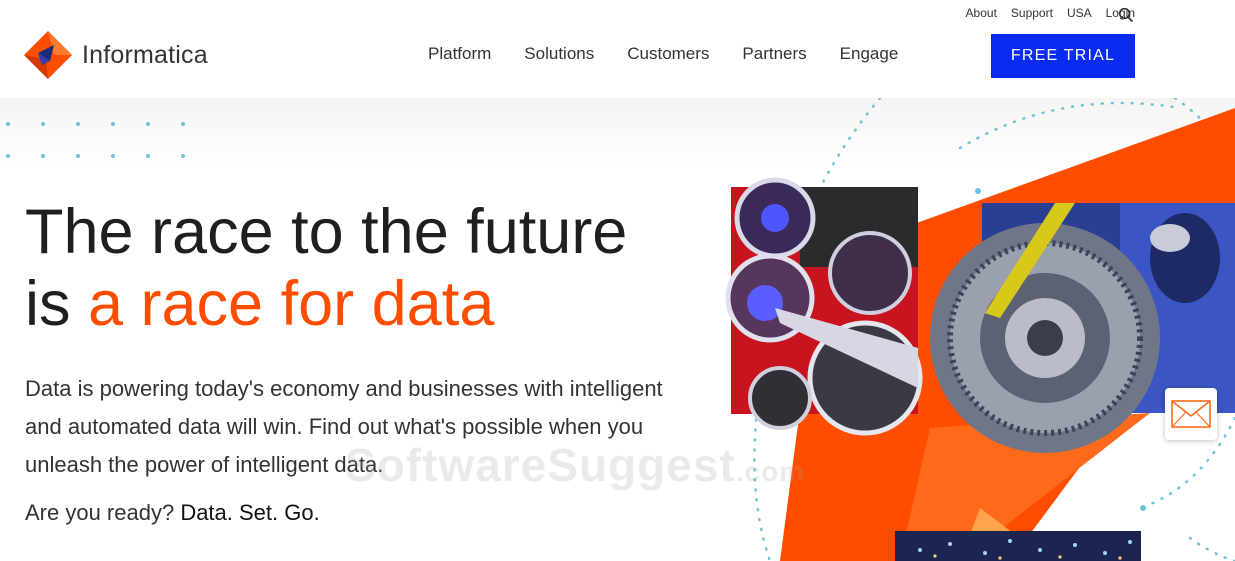  What do you see at coordinates (1063, 56) in the screenshot?
I see `free-trial-button: FREE TRIAL` at bounding box center [1063, 56].